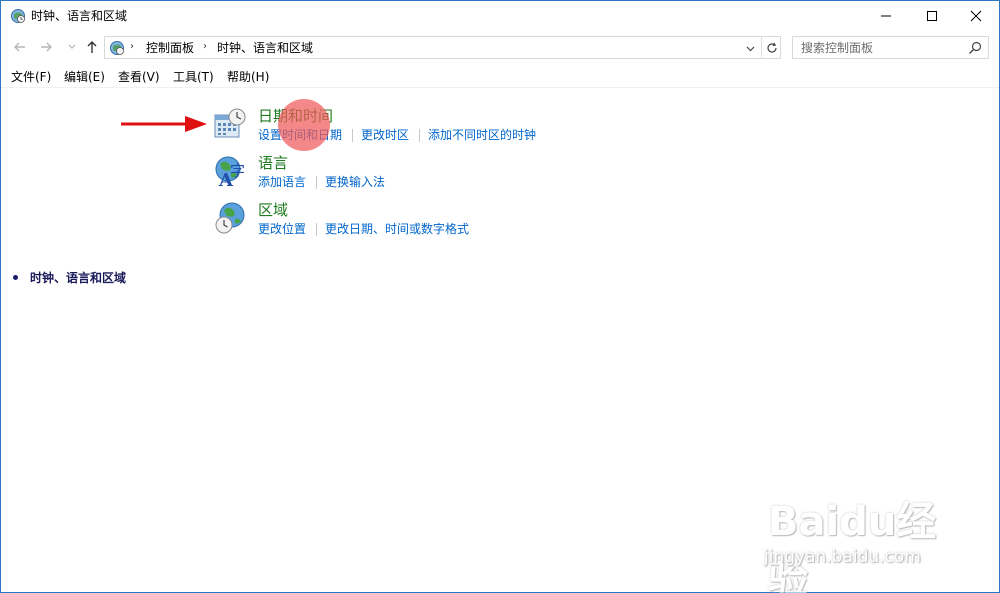  I want to click on window-title: 时钟、语言和区域, so click(79, 16).